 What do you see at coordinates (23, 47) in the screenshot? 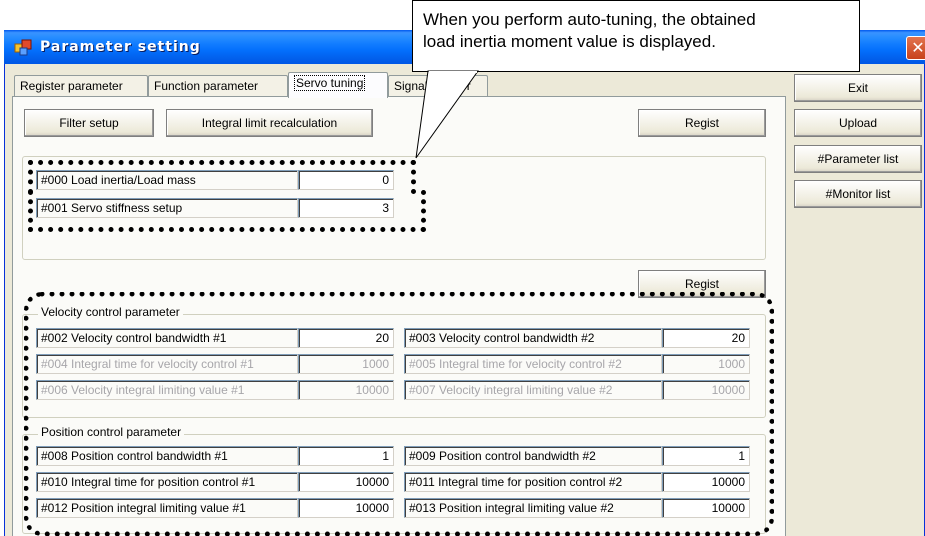
I see `app-icon` at bounding box center [23, 47].